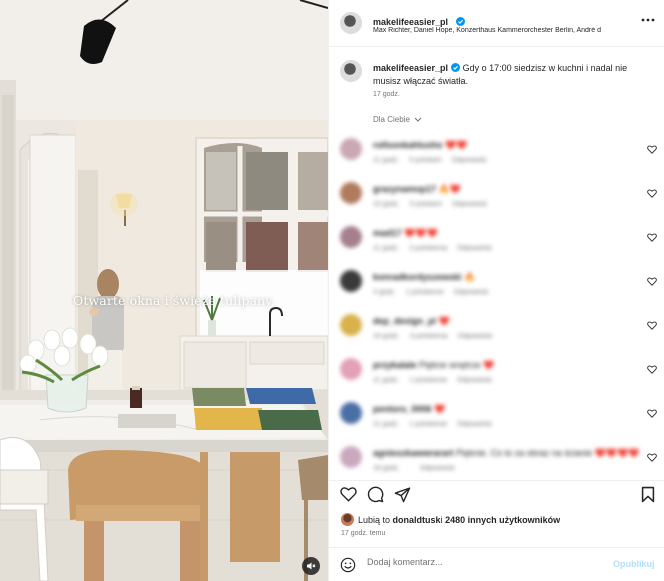  I want to click on author-avatar, so click(351, 23).